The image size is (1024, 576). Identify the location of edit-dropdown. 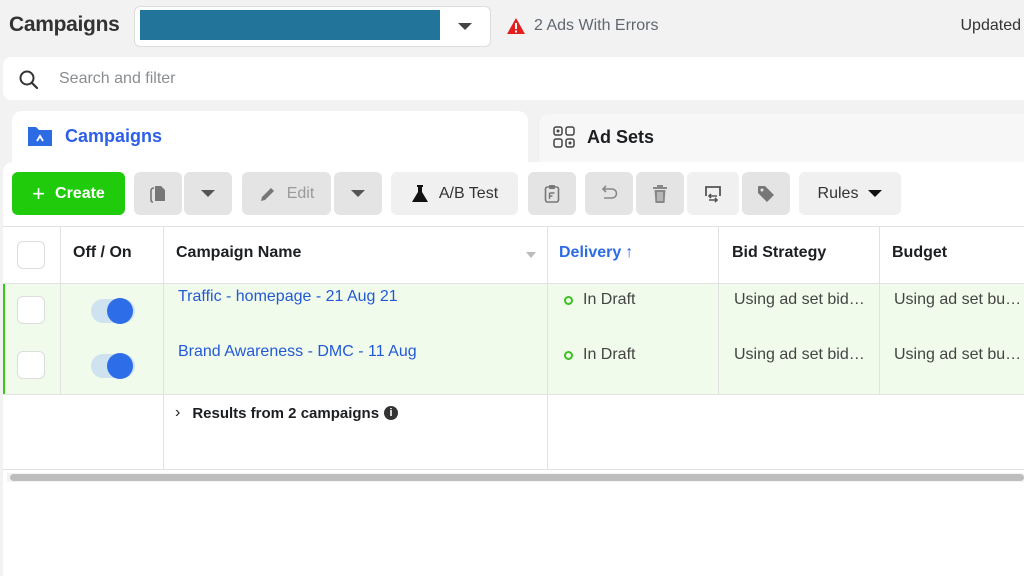
(358, 193).